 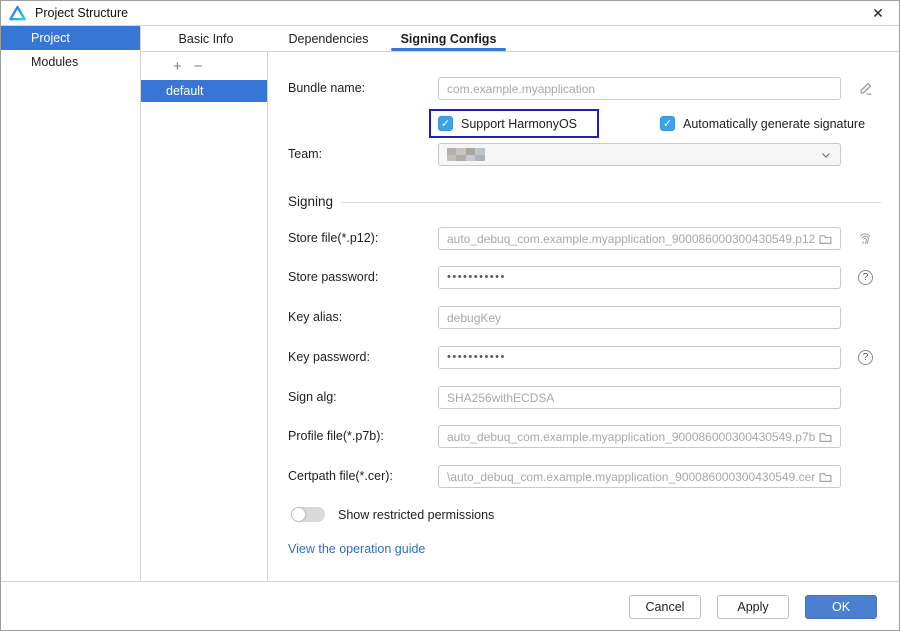 I want to click on dialog-footer: Cancel Apply OK, so click(x=450, y=605).